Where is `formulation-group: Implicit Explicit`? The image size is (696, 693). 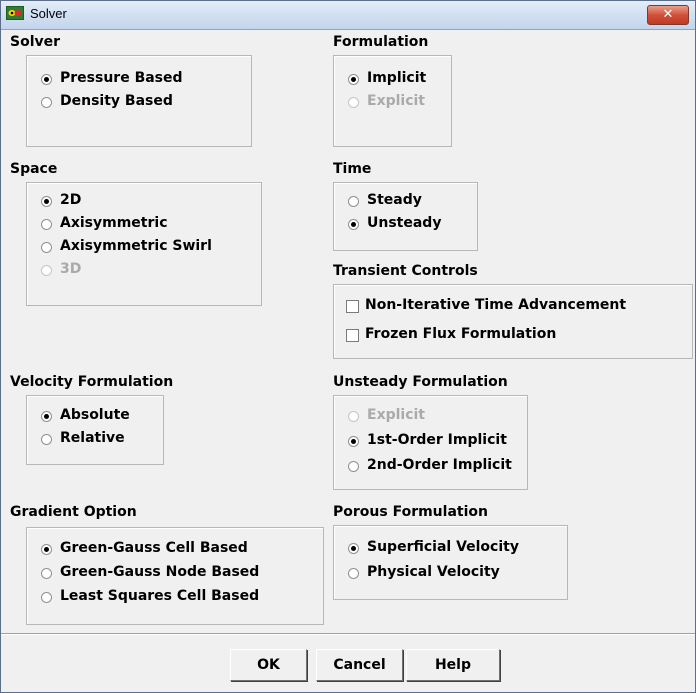
formulation-group: Implicit Explicit is located at coordinates (392, 101).